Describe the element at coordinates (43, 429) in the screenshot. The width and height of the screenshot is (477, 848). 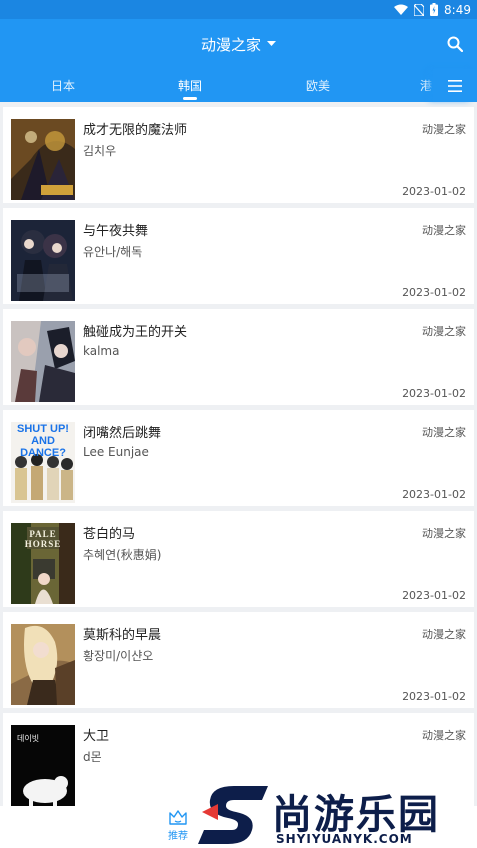
I see `cover-text: SHUT UP!` at that location.